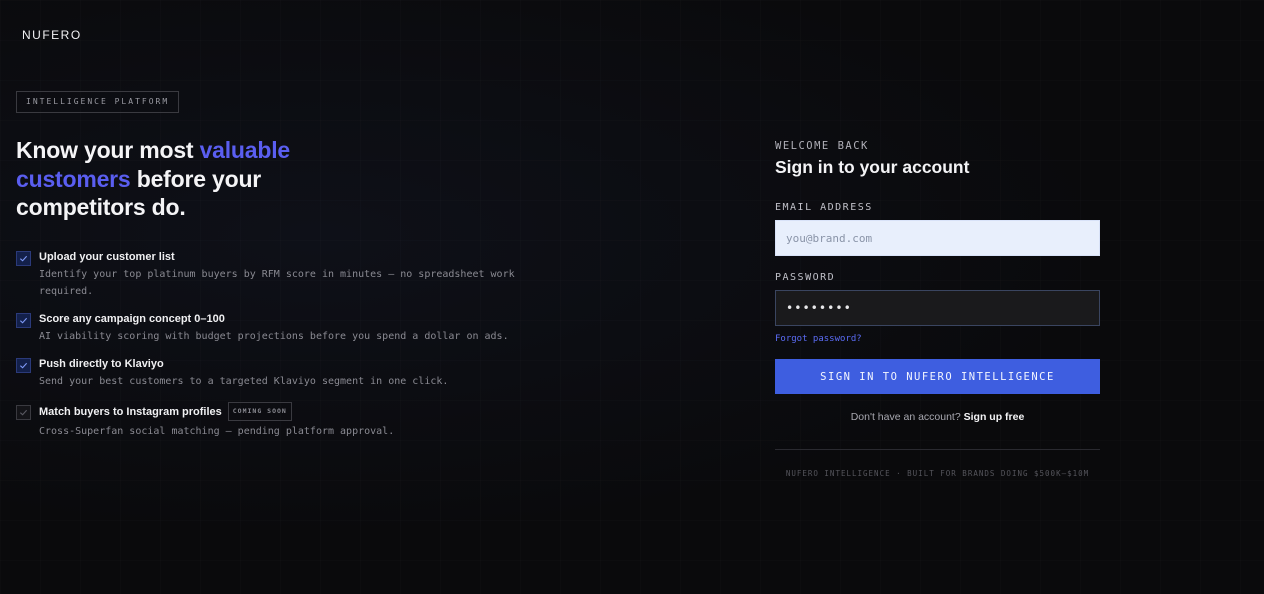 The image size is (1264, 594). What do you see at coordinates (108, 150) in the screenshot?
I see `headline-text-1: Know your most` at bounding box center [108, 150].